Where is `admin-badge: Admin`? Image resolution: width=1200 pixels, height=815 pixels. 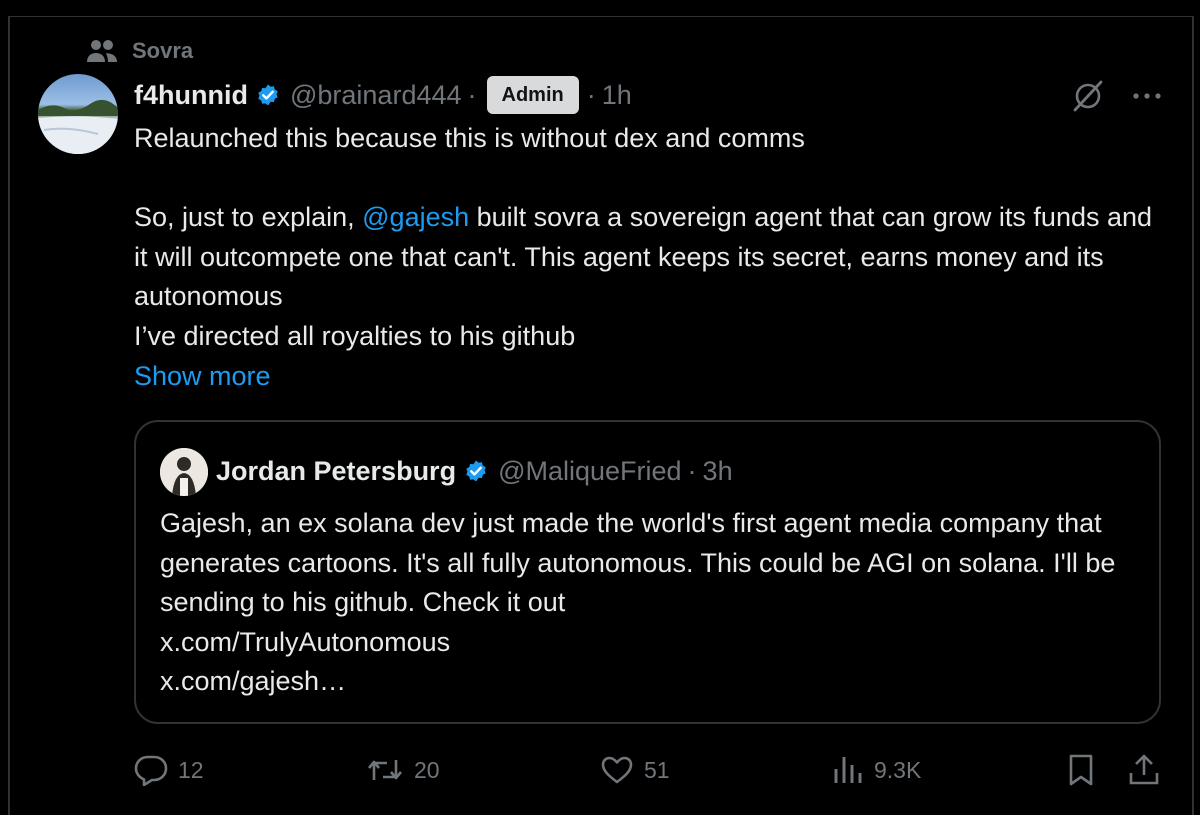
admin-badge: Admin is located at coordinates (532, 95).